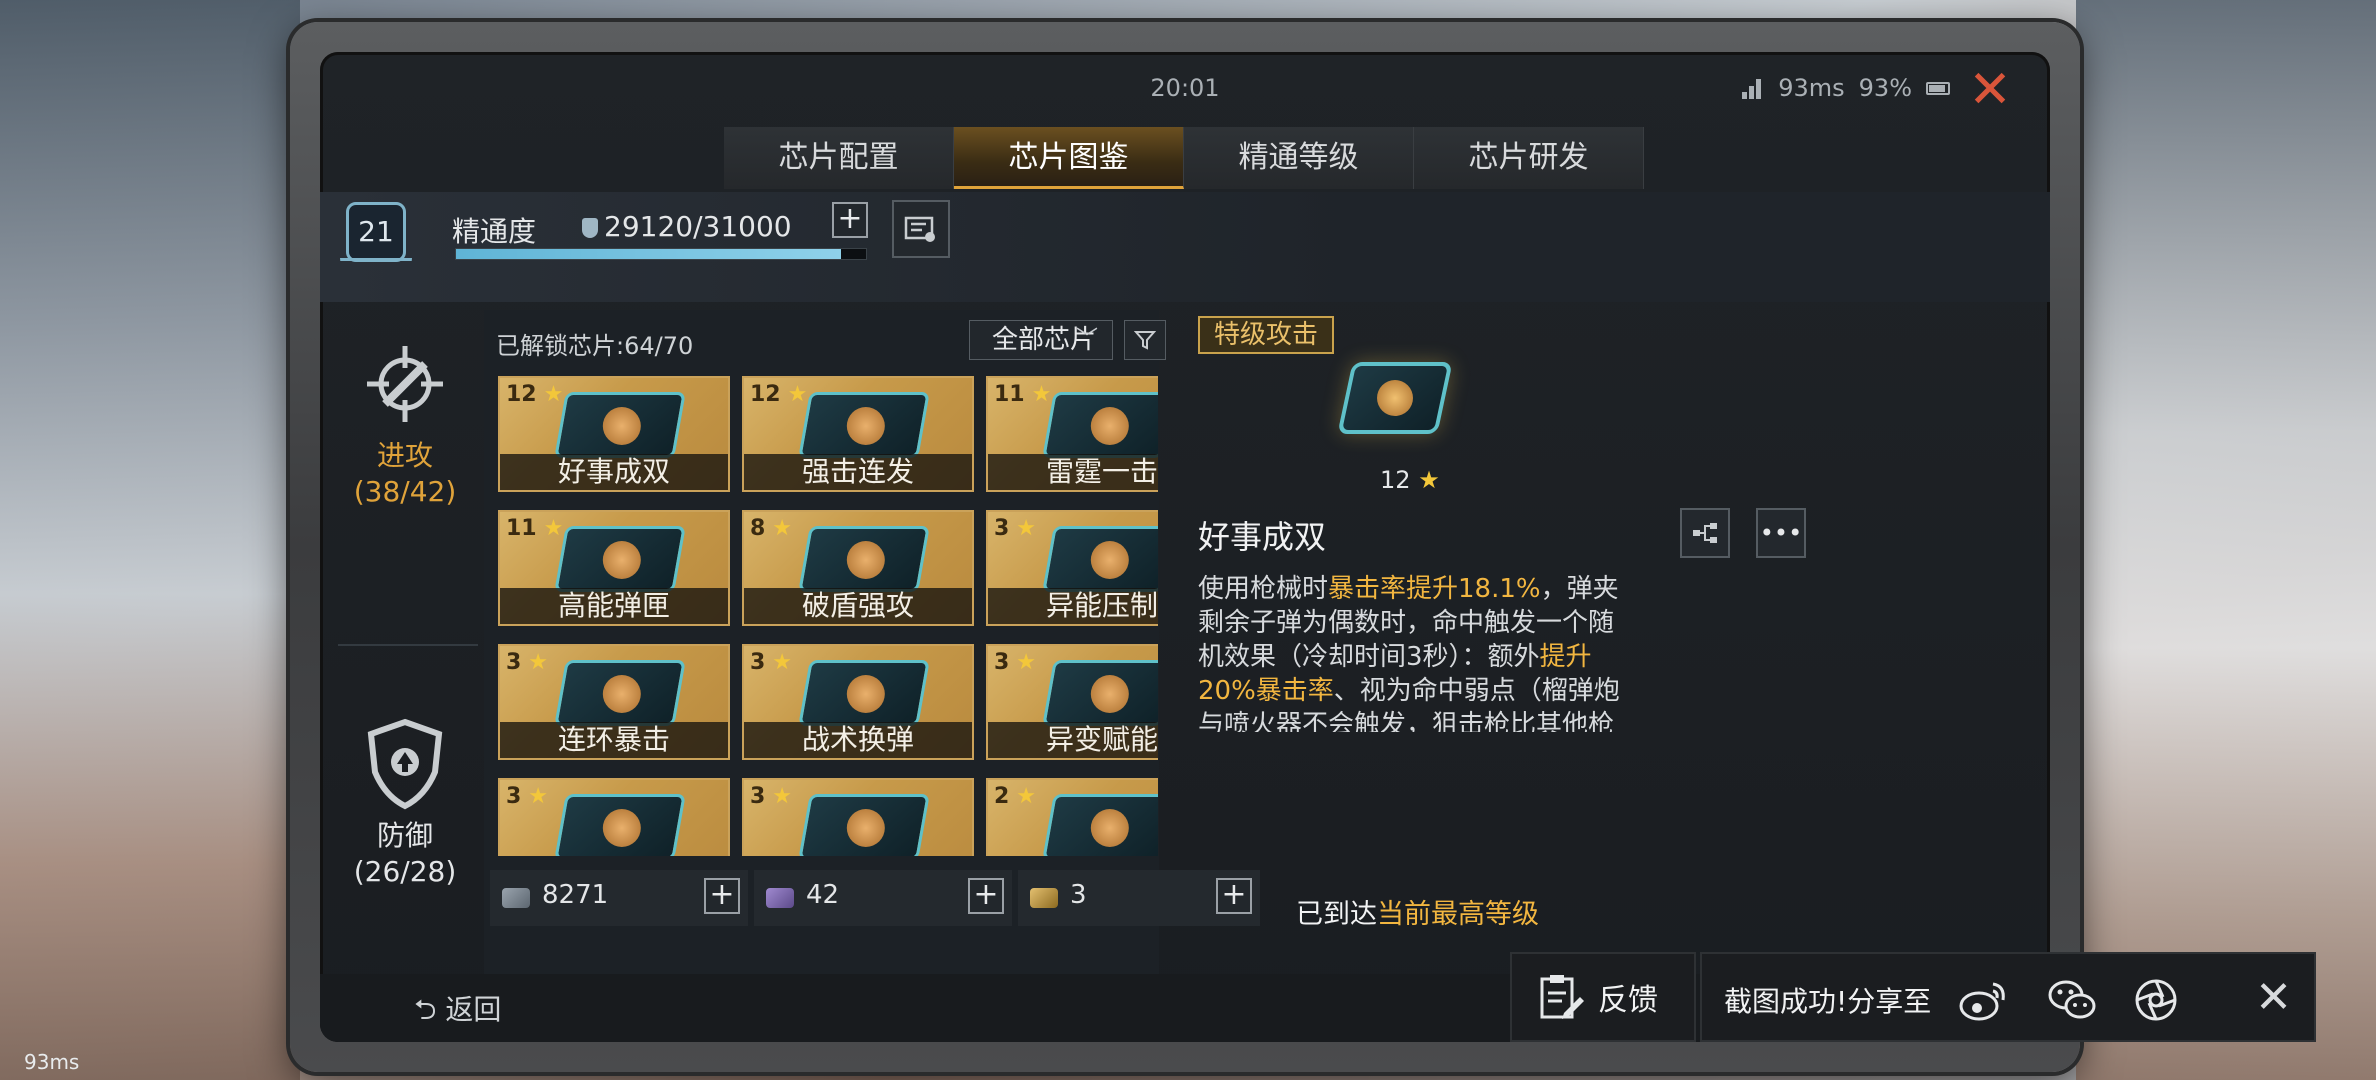  What do you see at coordinates (1073, 740) in the screenshot?
I see `chip-name-label: 异变赋能` at bounding box center [1073, 740].